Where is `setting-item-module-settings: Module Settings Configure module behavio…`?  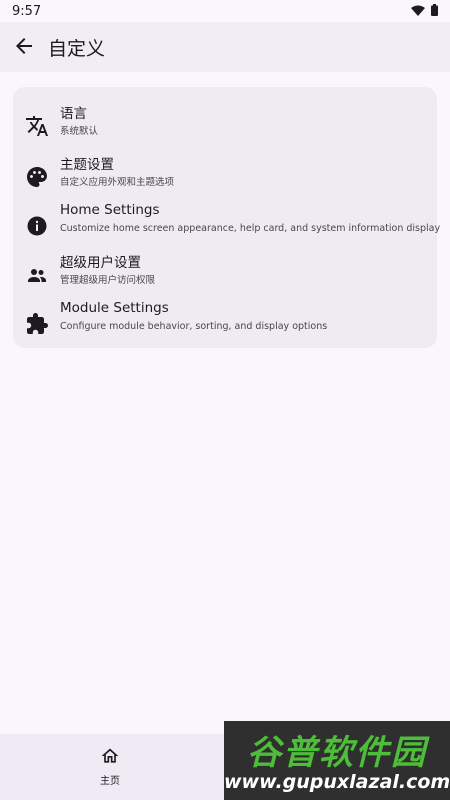 setting-item-module-settings: Module Settings Configure module behavio… is located at coordinates (225, 324).